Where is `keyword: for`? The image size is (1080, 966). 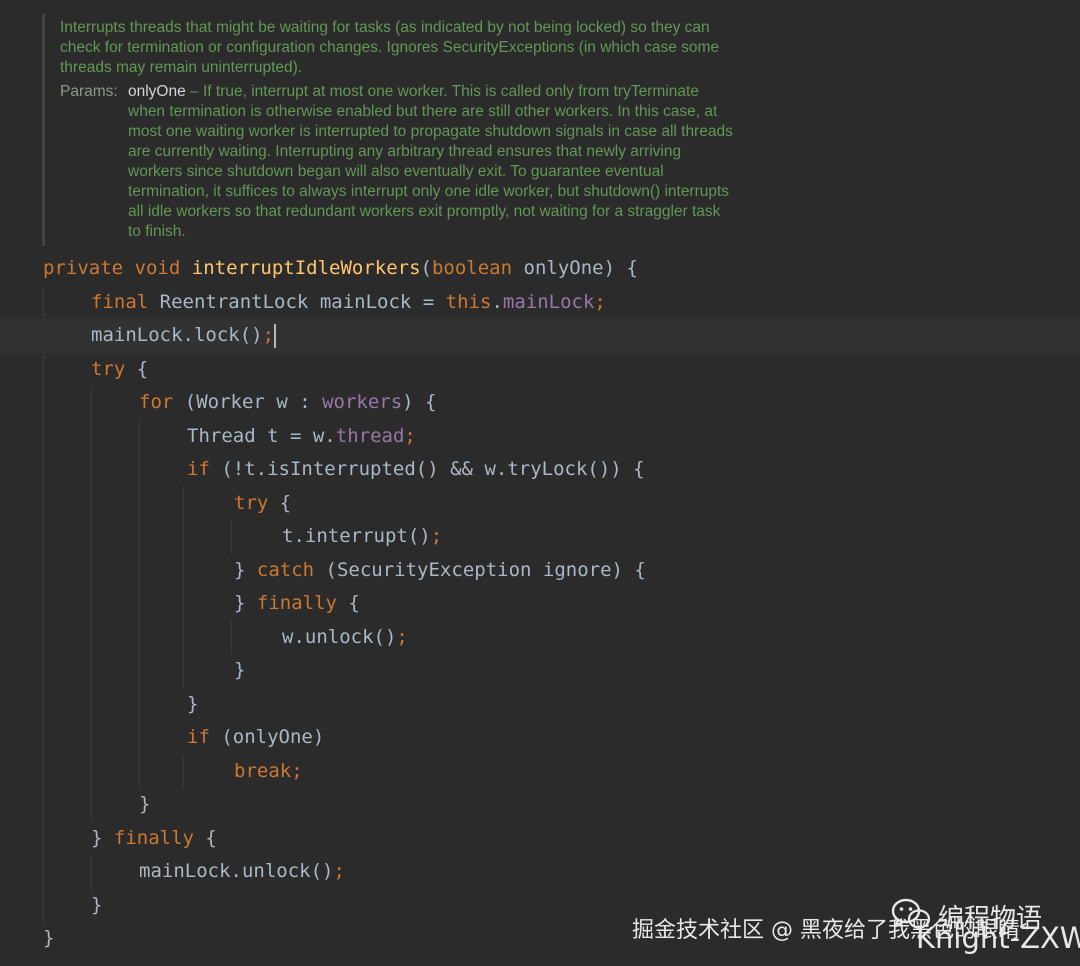
keyword: for is located at coordinates (156, 402).